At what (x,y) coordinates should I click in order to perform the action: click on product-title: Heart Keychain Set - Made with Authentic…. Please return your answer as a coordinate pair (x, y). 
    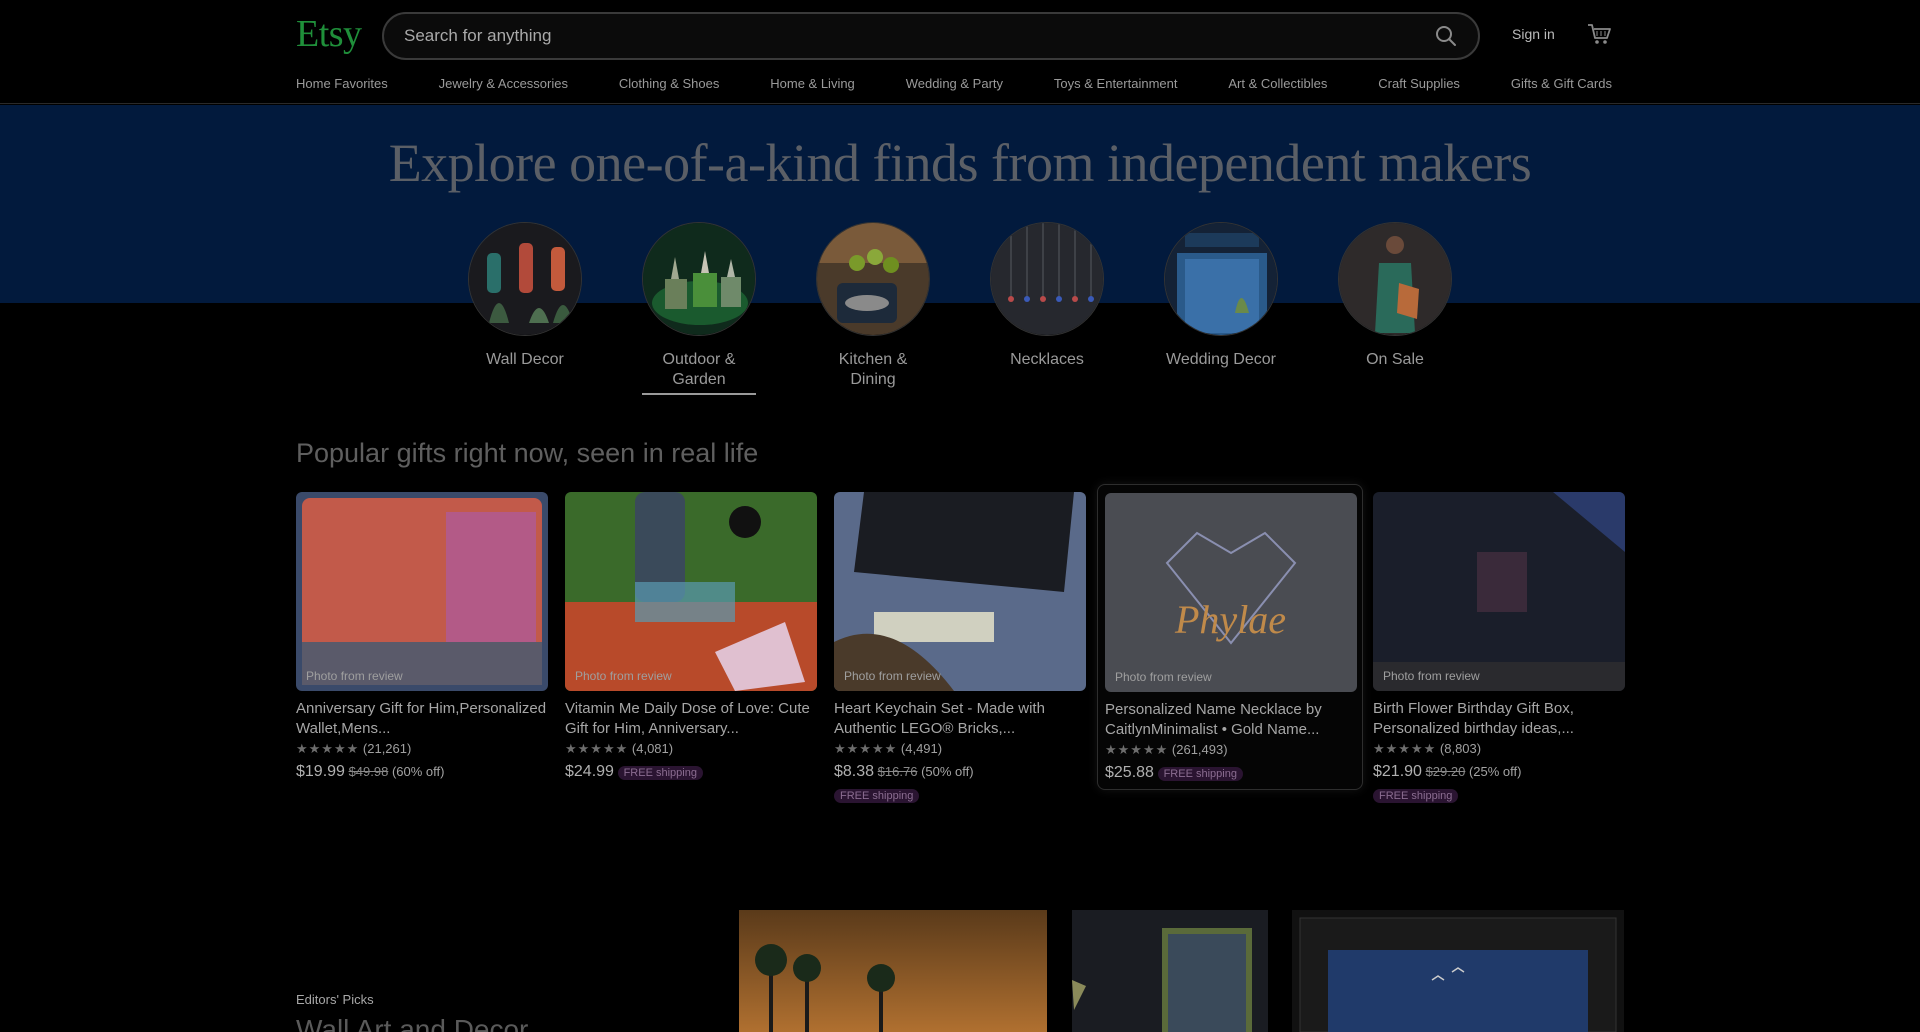
    Looking at the image, I should click on (960, 719).